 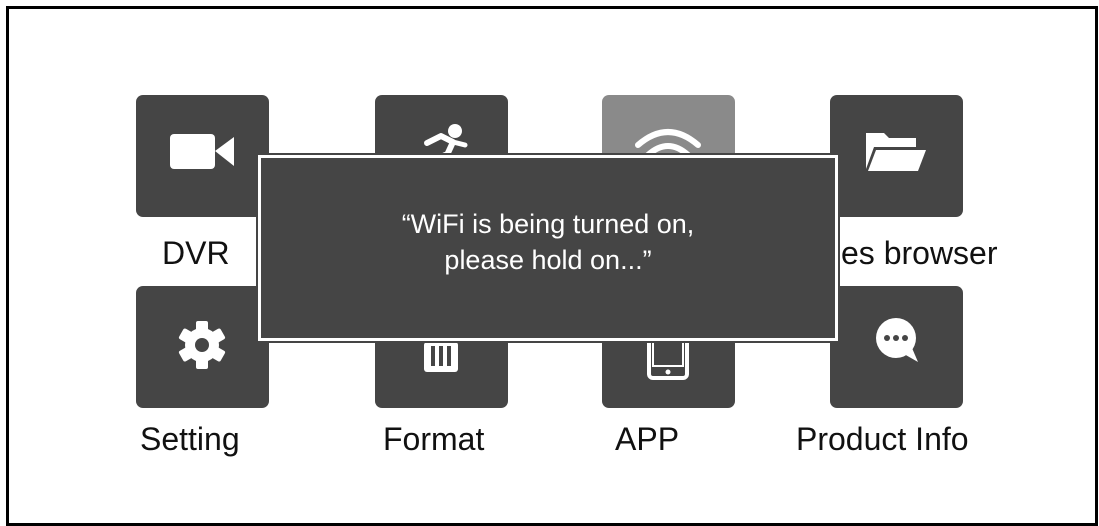 What do you see at coordinates (202, 151) in the screenshot?
I see `video-camera-icon` at bounding box center [202, 151].